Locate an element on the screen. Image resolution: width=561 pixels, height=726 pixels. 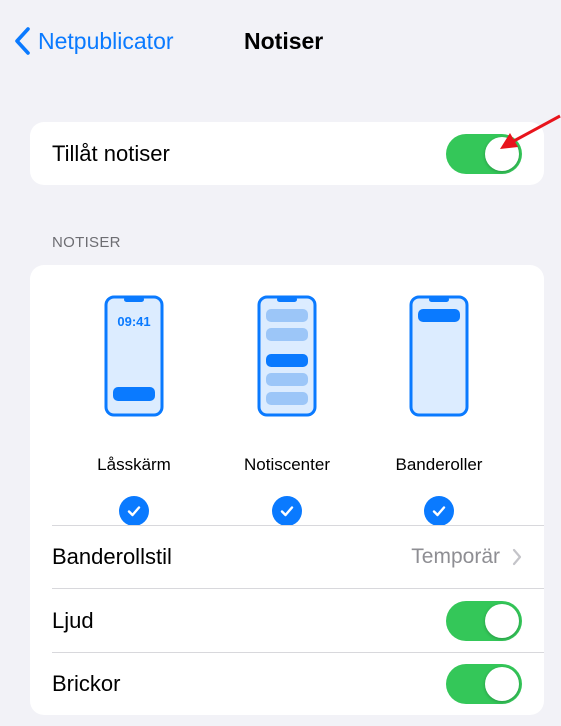
banner-style-row: Banderollstil Temporär is located at coordinates (287, 557).